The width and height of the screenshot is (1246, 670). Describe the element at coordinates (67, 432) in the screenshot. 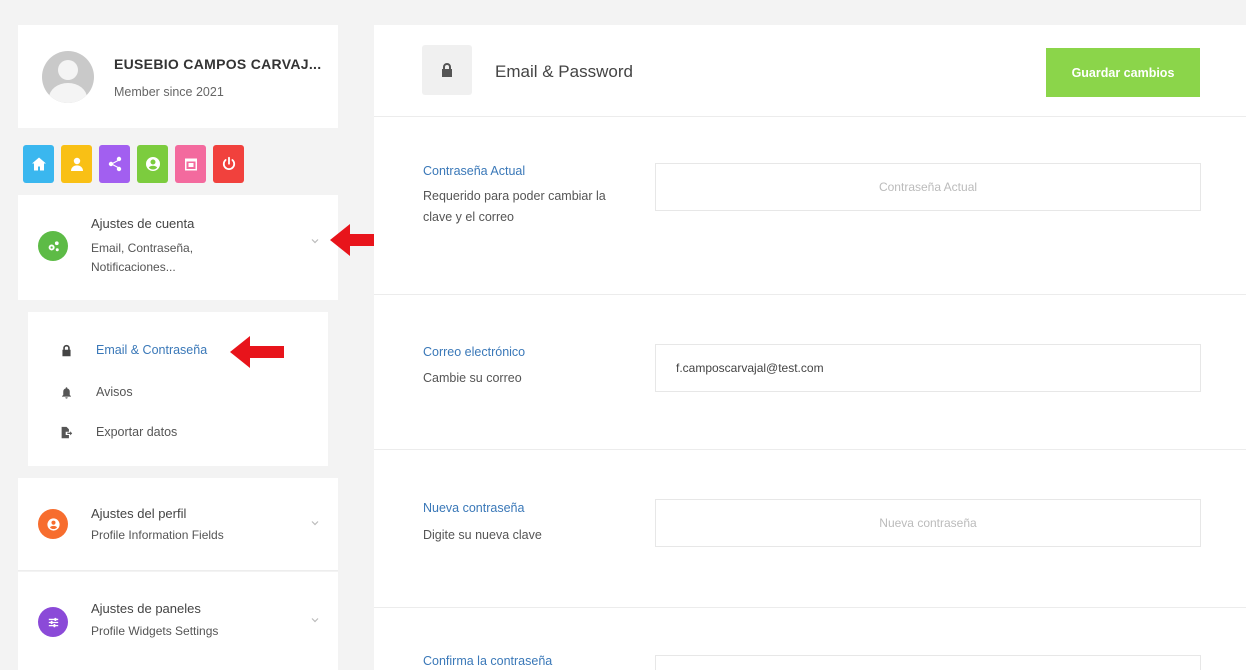

I see `export-file-icon` at that location.